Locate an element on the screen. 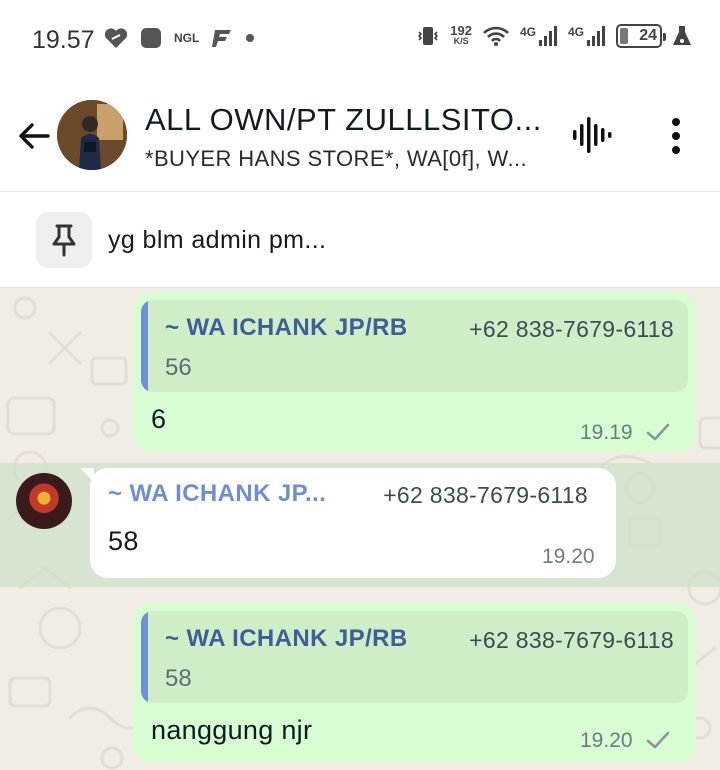 This screenshot has width=720, height=770. group-avatar is located at coordinates (92, 135).